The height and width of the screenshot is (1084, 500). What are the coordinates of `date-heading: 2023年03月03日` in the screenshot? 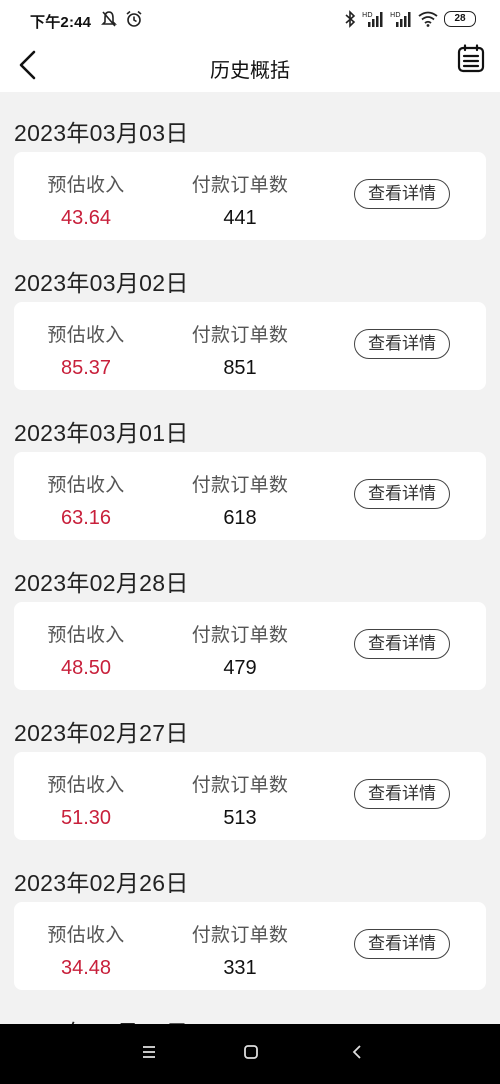 It's located at (101, 133).